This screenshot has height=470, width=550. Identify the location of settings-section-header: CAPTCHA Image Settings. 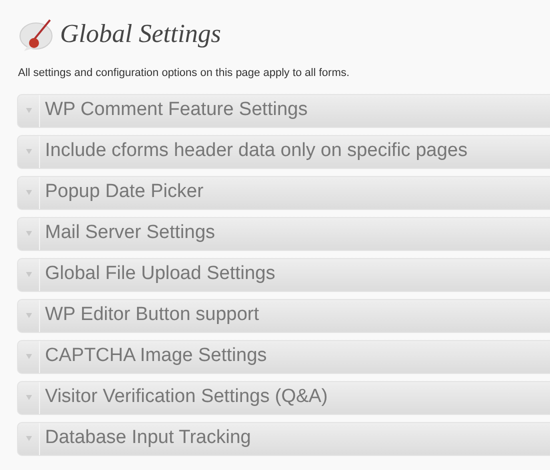
(283, 357).